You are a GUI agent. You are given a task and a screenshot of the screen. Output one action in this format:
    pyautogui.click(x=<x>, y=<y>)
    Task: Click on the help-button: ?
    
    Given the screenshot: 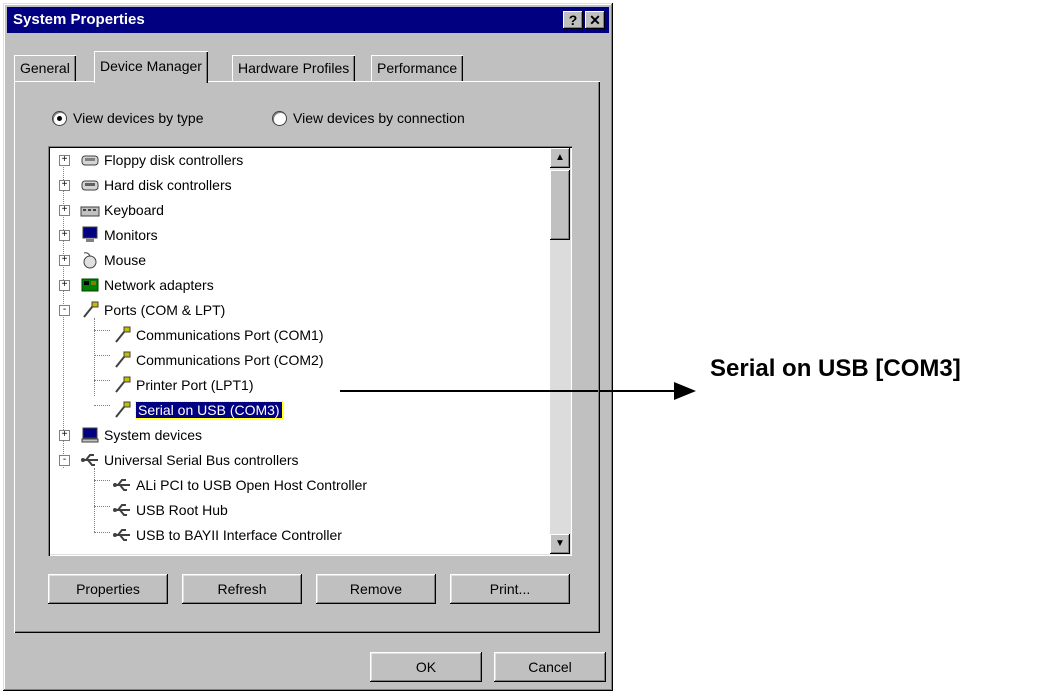 What is the action you would take?
    pyautogui.click(x=573, y=20)
    